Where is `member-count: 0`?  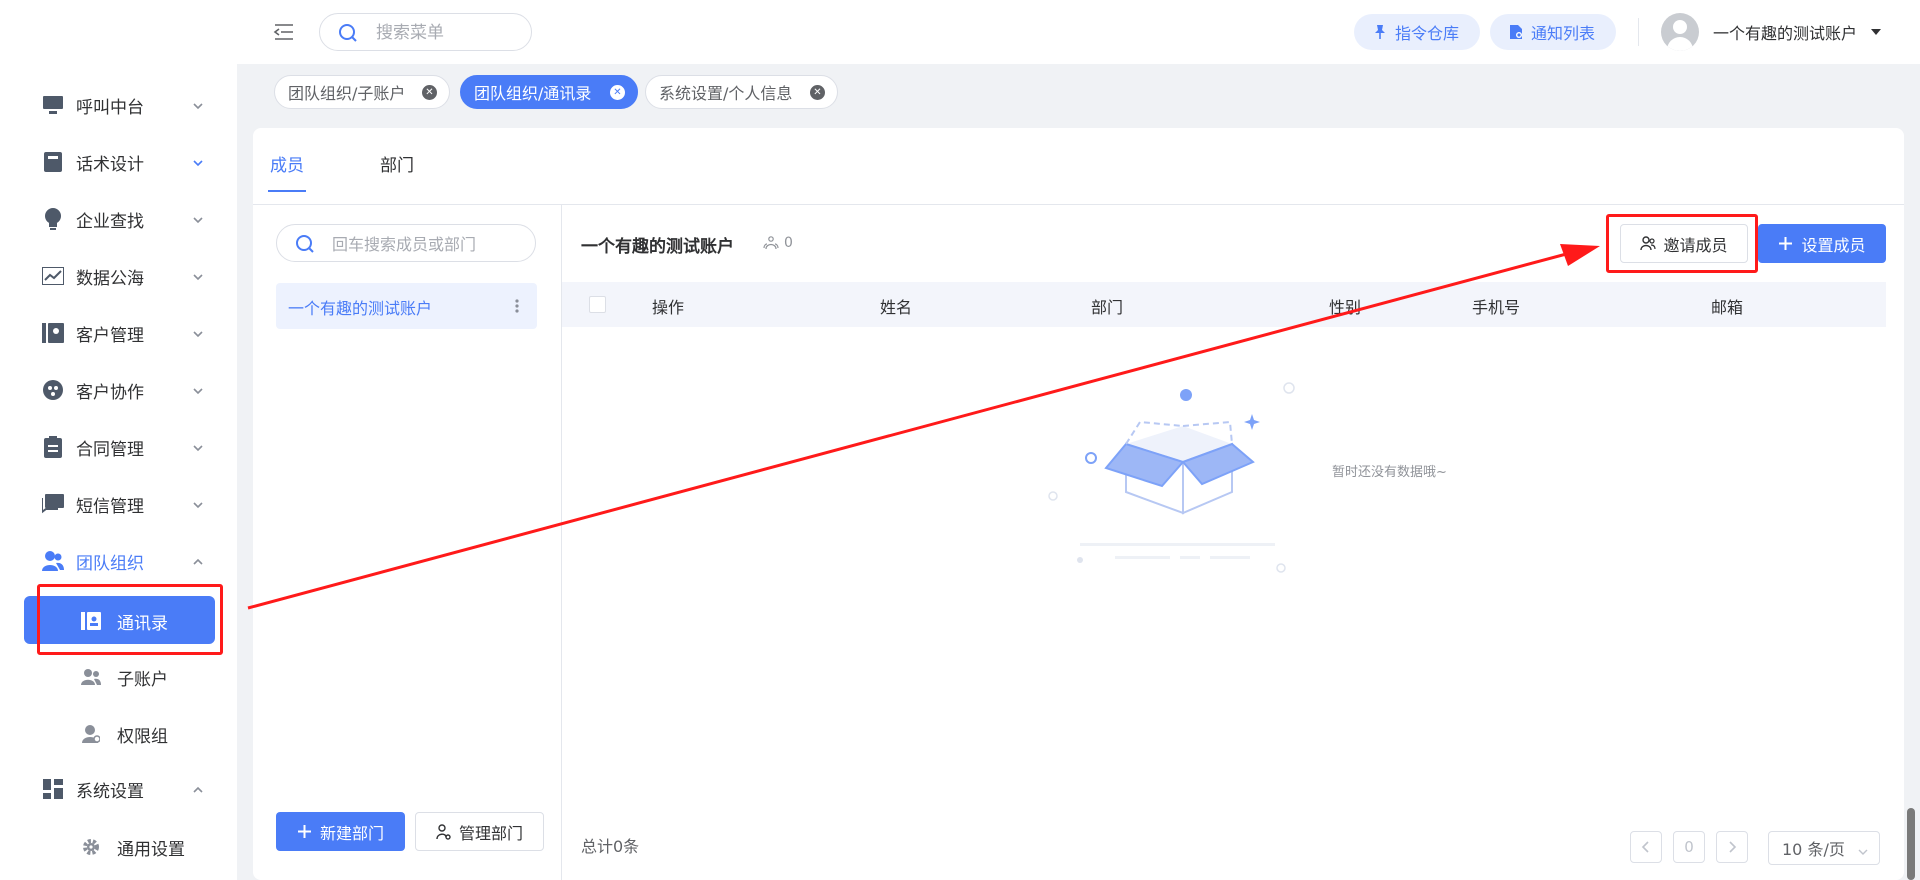 member-count: 0 is located at coordinates (778, 243).